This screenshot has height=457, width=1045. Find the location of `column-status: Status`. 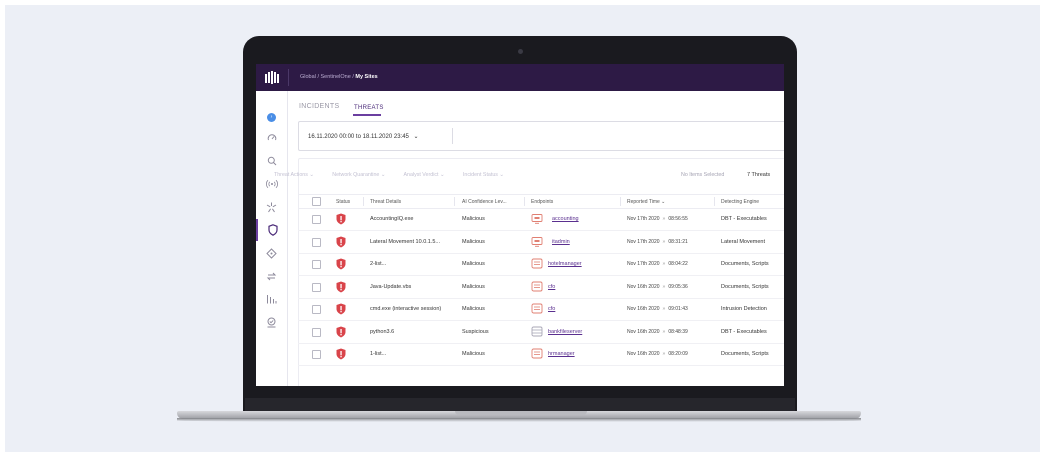

column-status: Status is located at coordinates (343, 202).